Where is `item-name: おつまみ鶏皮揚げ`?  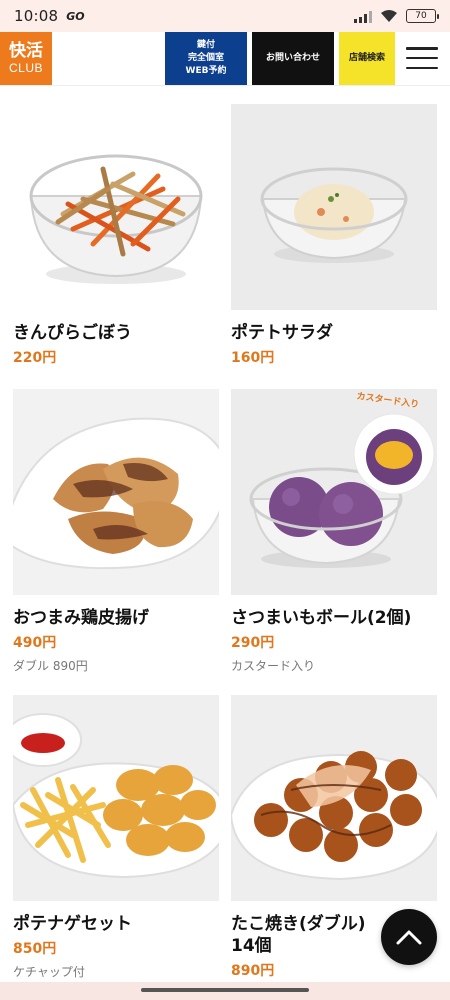
item-name: おつまみ鶏皮揚げ is located at coordinates (81, 618).